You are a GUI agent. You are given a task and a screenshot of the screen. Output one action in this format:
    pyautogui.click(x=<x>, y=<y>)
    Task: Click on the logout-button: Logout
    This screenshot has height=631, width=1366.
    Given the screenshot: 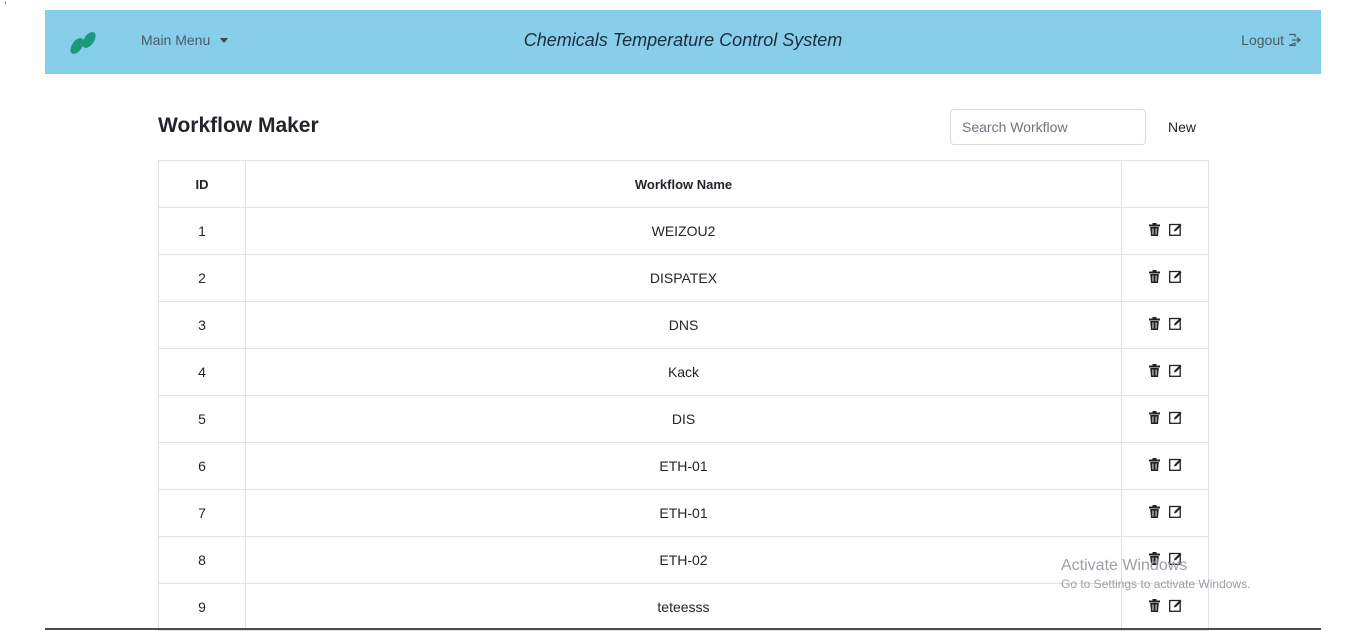 What is the action you would take?
    pyautogui.click(x=1271, y=40)
    